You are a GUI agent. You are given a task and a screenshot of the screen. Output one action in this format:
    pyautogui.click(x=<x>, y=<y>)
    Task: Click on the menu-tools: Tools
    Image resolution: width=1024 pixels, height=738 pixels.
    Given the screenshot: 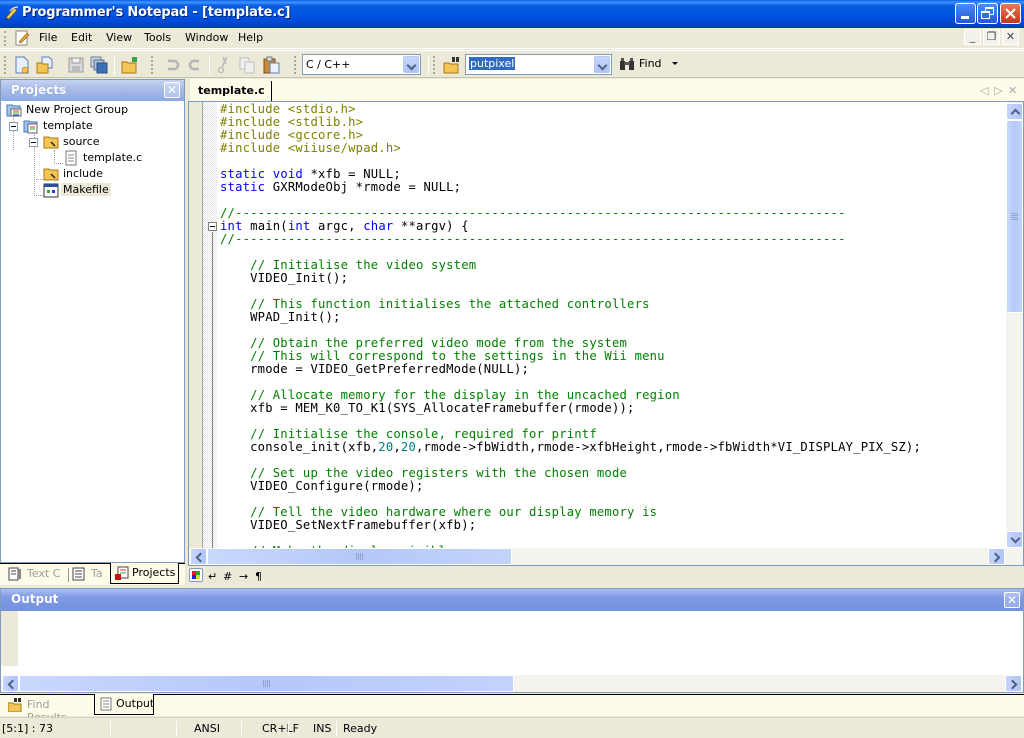 What is the action you would take?
    pyautogui.click(x=157, y=37)
    